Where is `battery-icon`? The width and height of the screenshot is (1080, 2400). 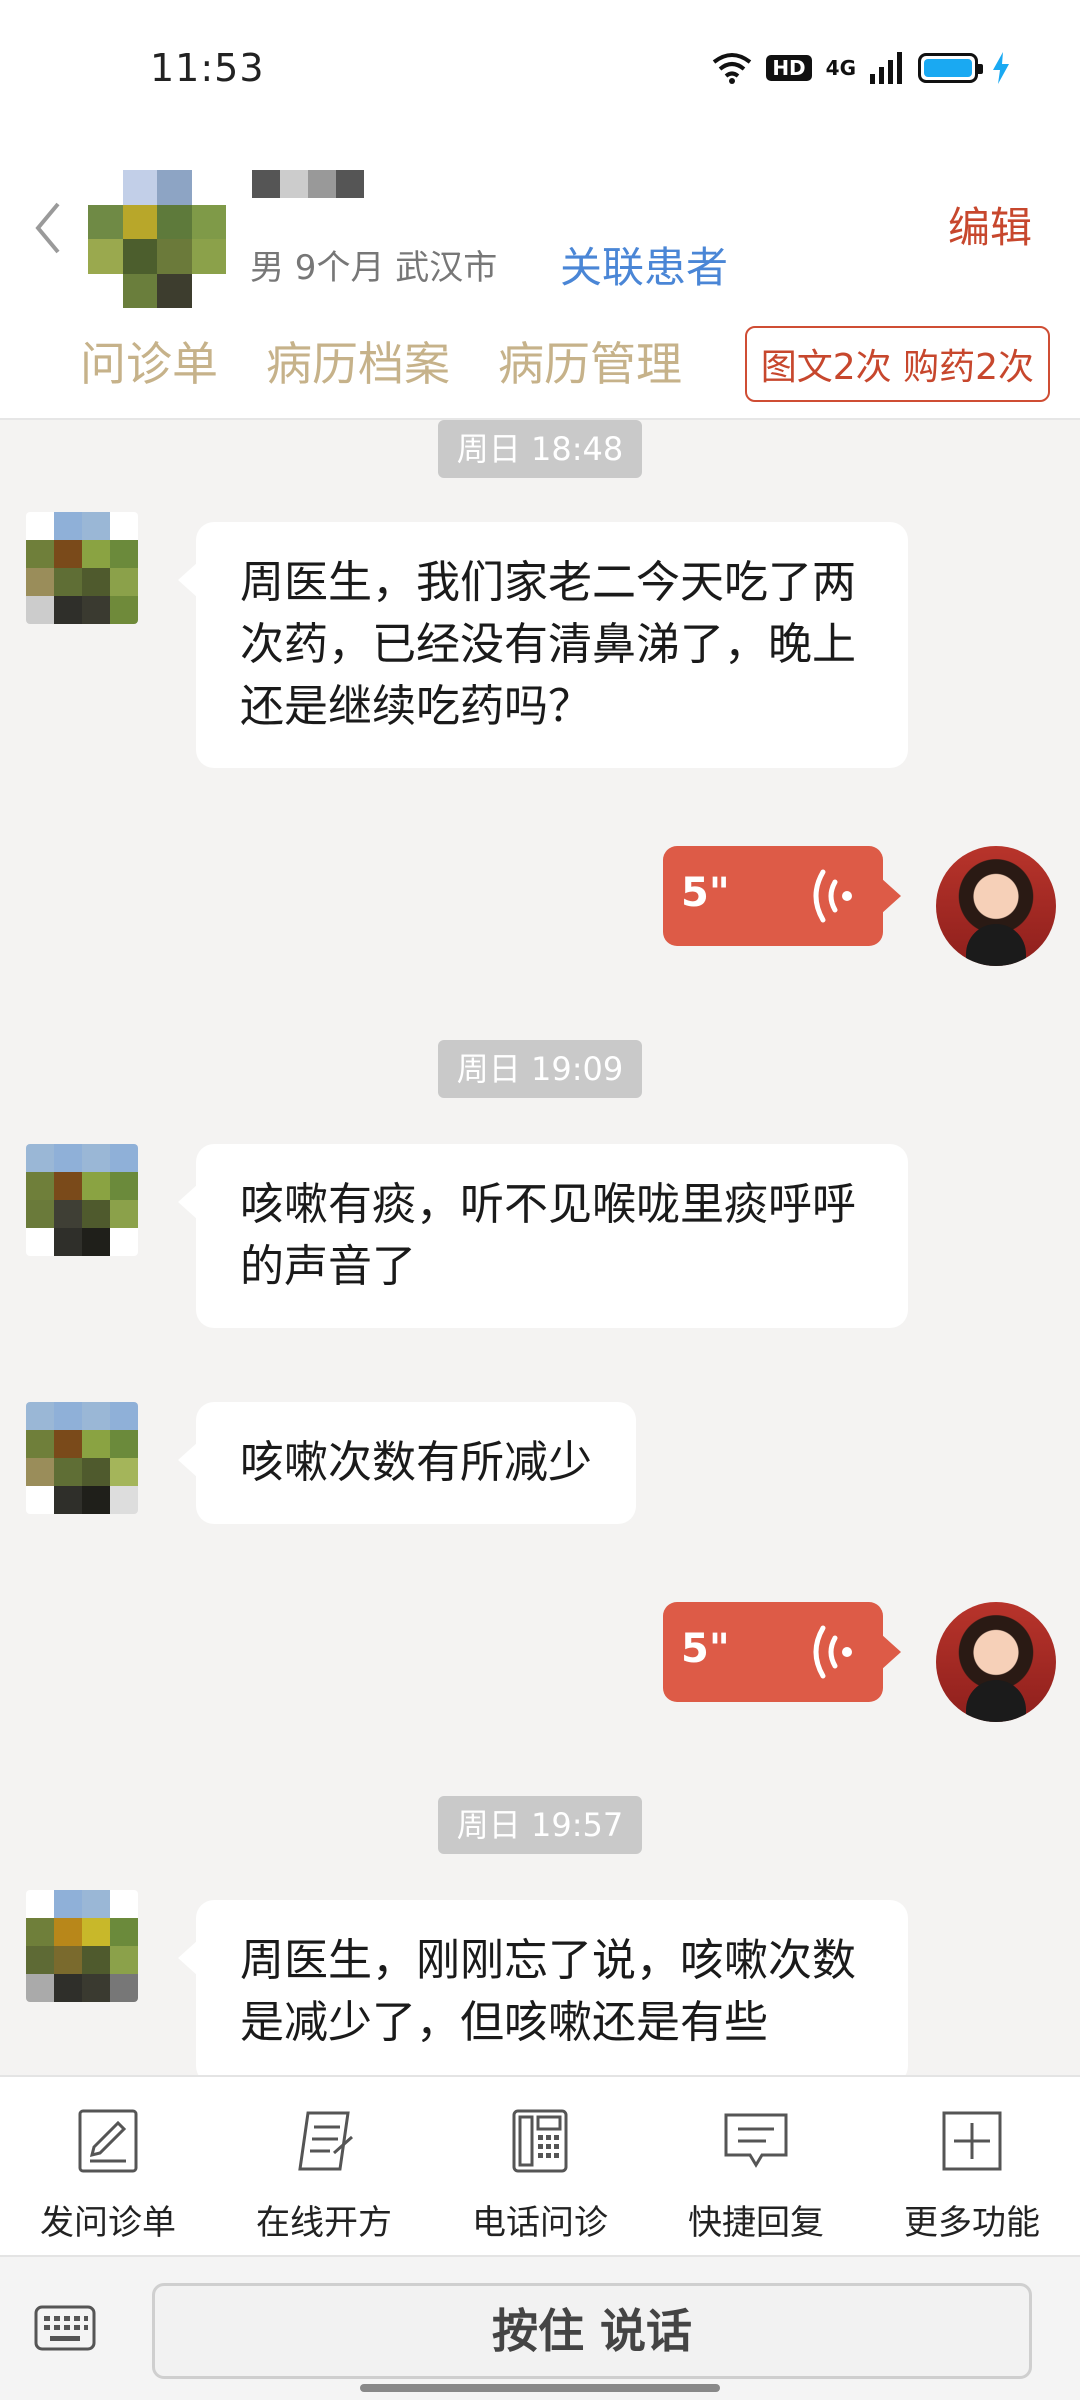 battery-icon is located at coordinates (950, 68).